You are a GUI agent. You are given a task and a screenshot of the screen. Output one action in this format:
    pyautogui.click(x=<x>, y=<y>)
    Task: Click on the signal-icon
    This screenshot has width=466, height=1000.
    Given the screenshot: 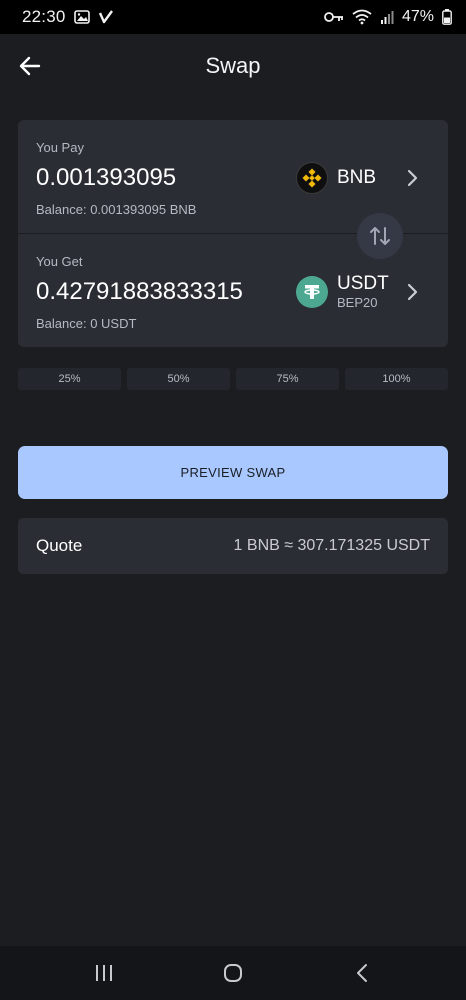 What is the action you would take?
    pyautogui.click(x=387, y=17)
    